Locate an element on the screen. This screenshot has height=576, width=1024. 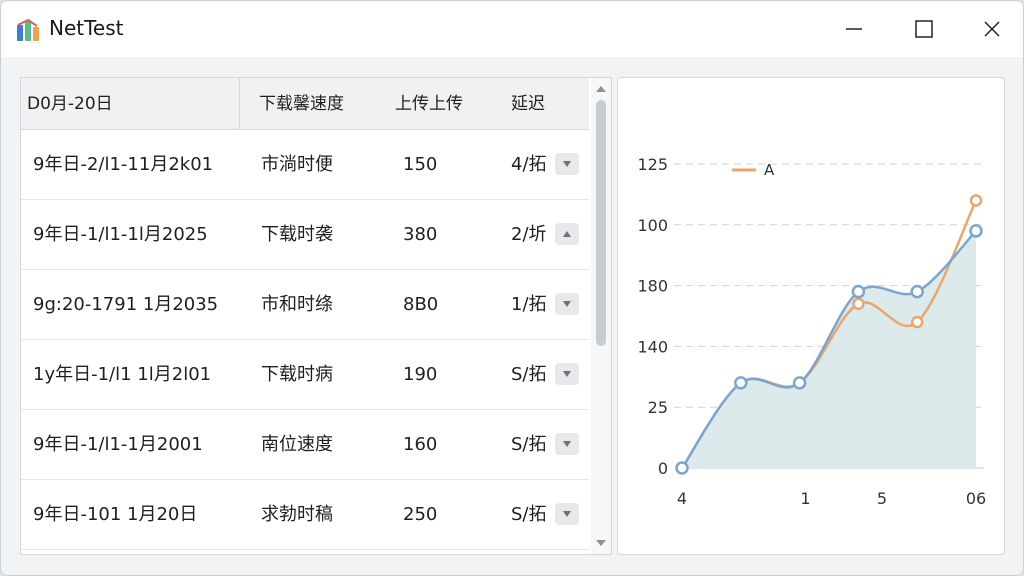
cell-upload: 190 is located at coordinates (420, 374).